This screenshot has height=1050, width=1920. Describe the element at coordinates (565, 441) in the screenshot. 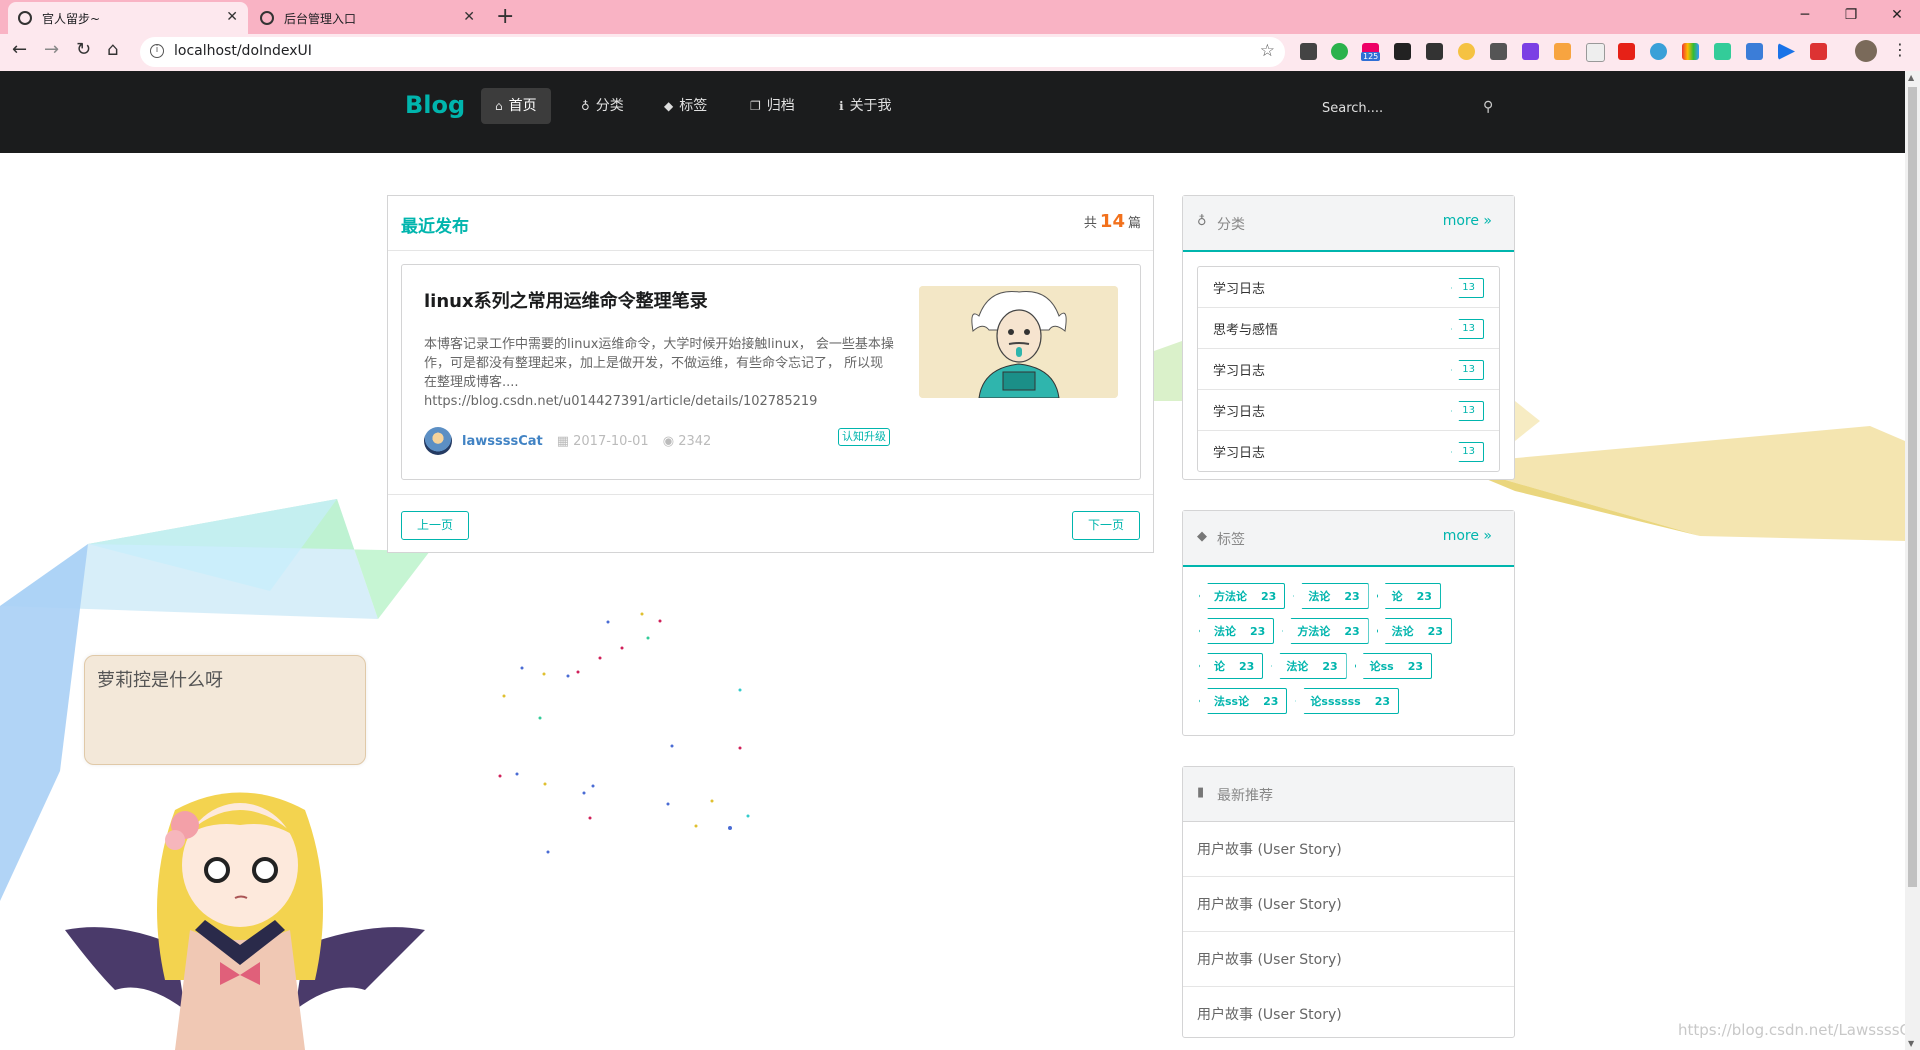

I see `calendar-icon: ▦` at that location.